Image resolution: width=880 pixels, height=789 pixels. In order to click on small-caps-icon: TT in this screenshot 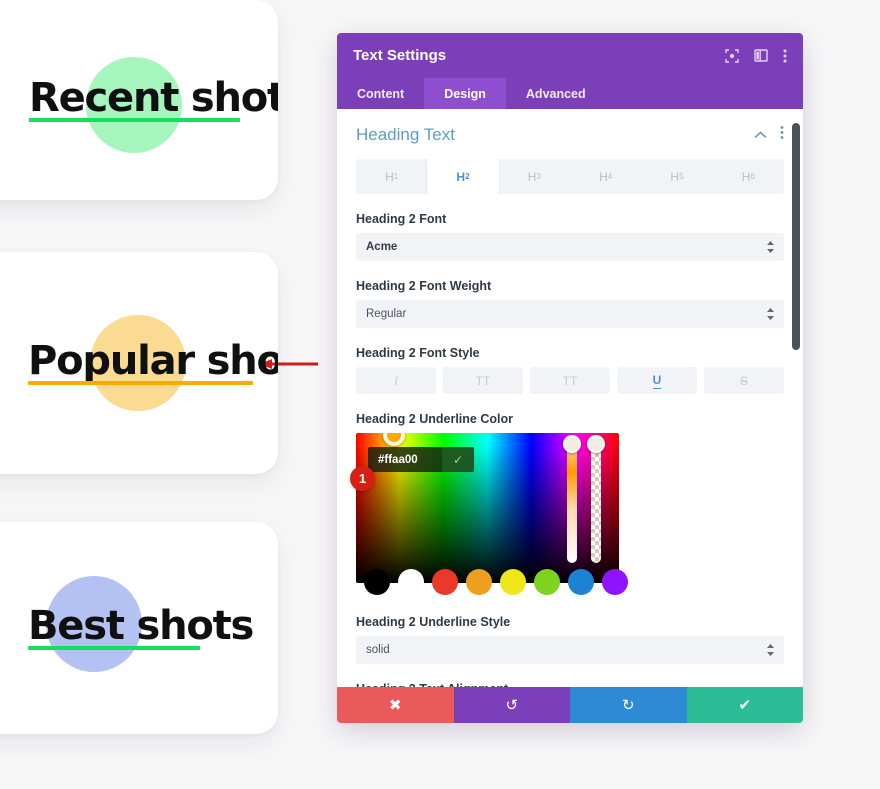, I will do `click(570, 380)`.